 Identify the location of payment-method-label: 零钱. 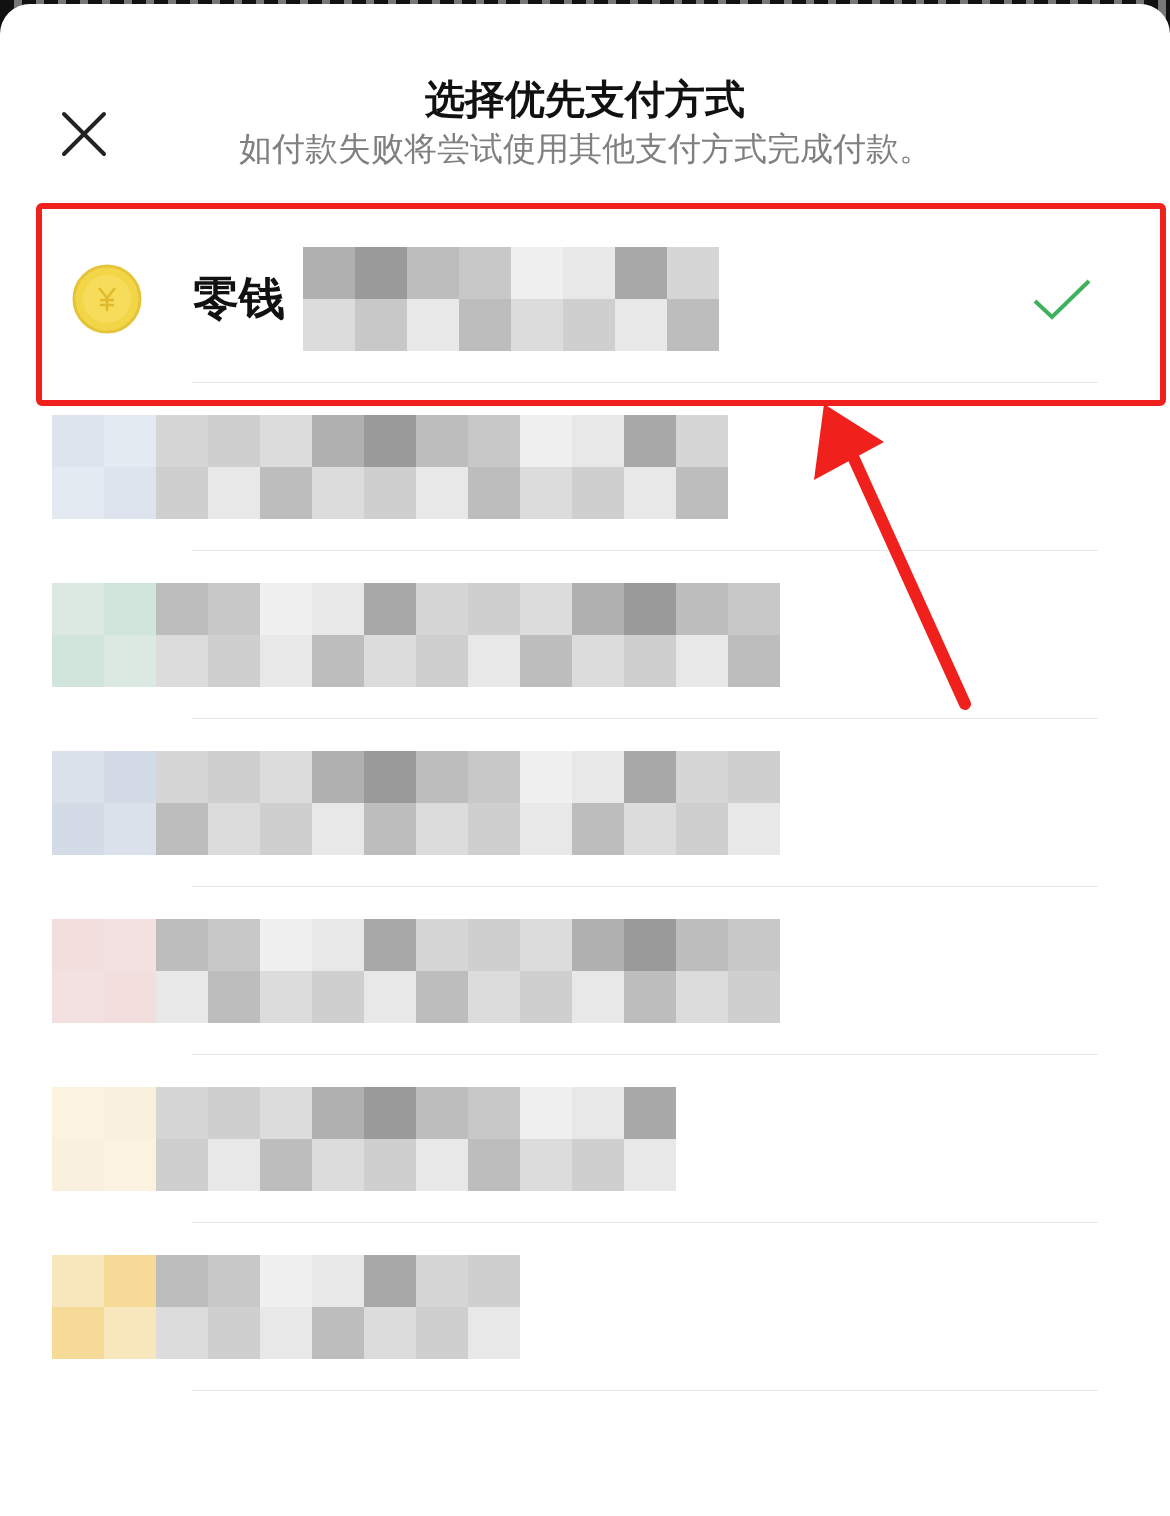
(239, 298).